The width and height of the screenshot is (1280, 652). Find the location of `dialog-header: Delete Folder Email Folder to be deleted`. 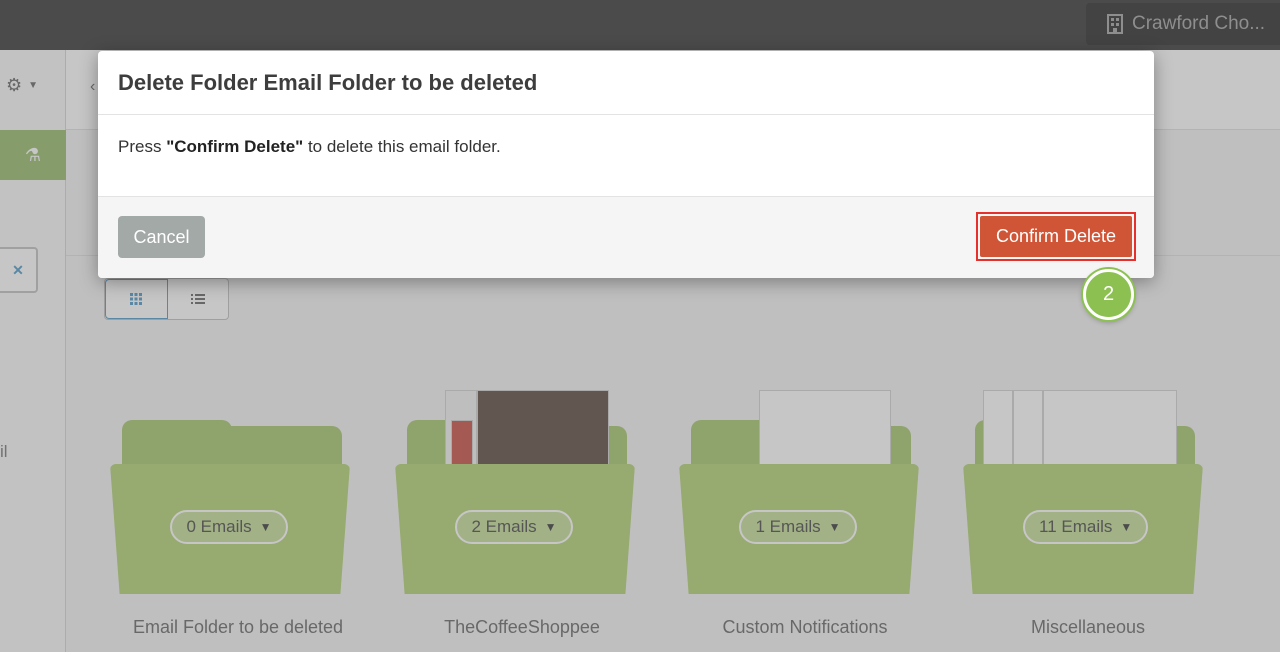

dialog-header: Delete Folder Email Folder to be deleted is located at coordinates (626, 83).